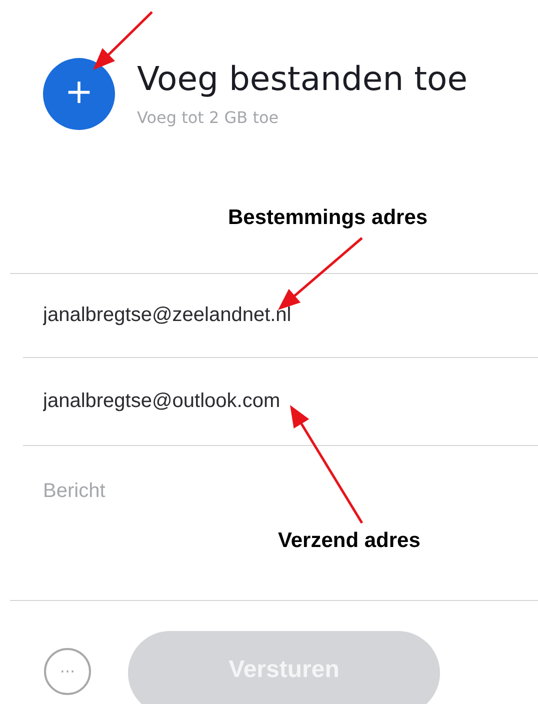 The width and height of the screenshot is (538, 704). I want to click on upload-title: Voeg bestanden toe, so click(302, 79).